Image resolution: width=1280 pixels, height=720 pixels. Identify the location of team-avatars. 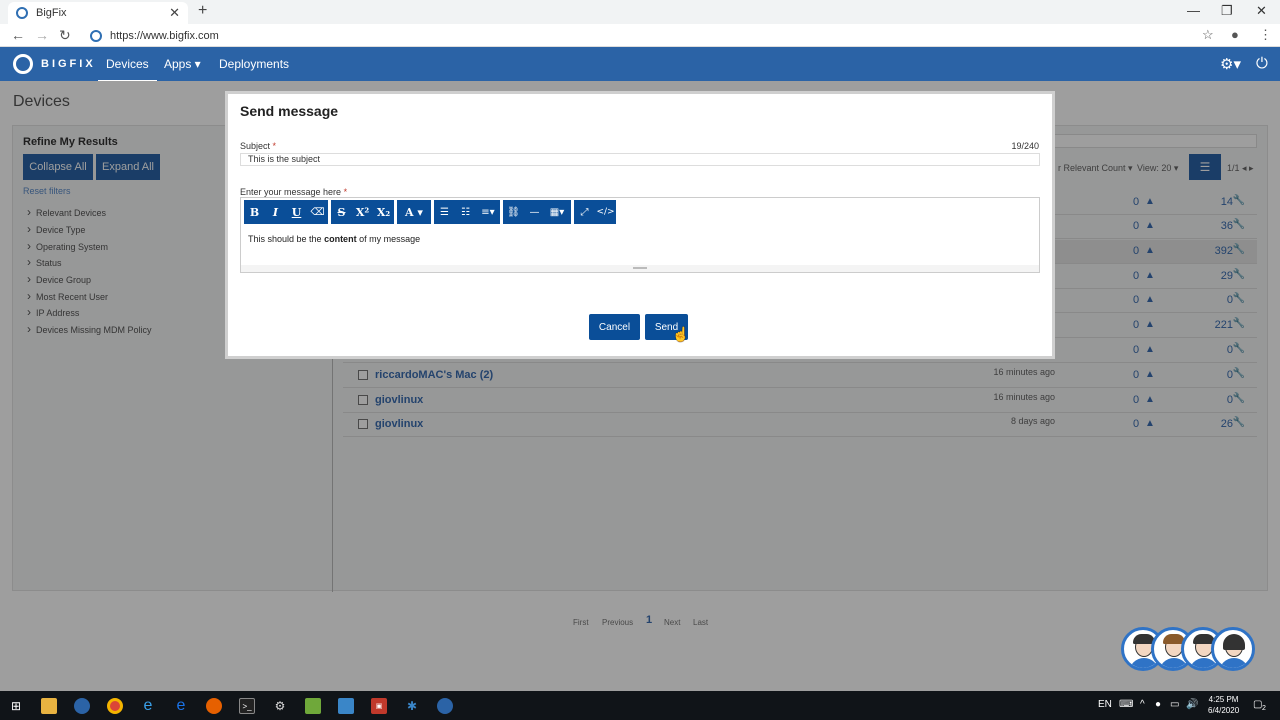
(1188, 650).